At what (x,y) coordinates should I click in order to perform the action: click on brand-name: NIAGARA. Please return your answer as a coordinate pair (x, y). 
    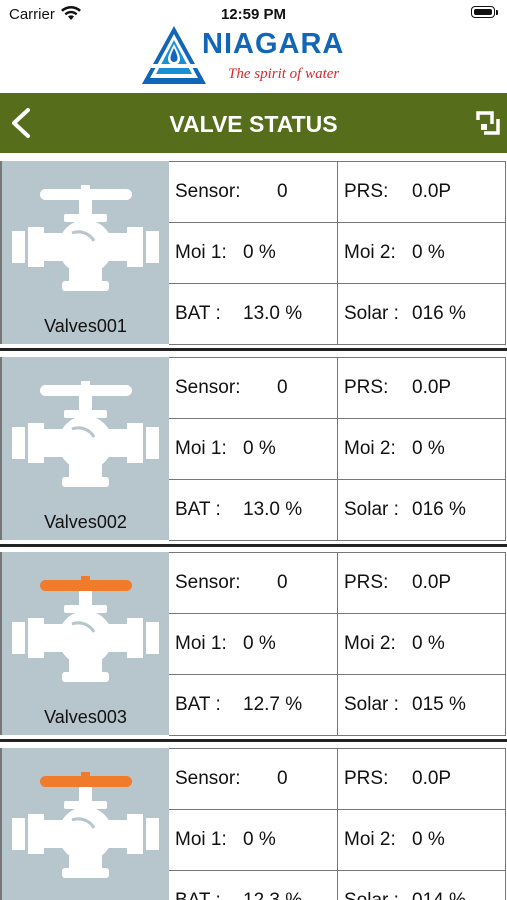
    Looking at the image, I should click on (273, 44).